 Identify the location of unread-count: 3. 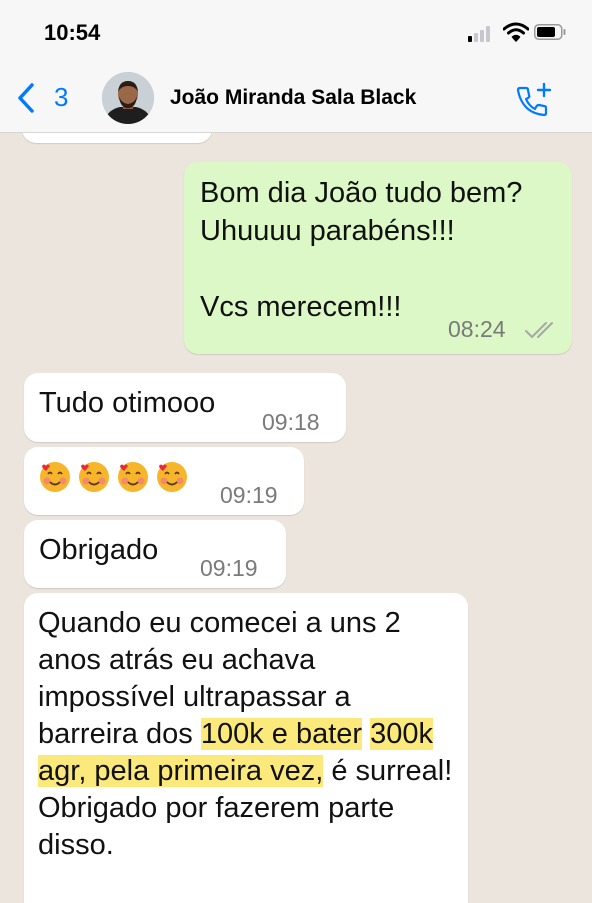
(61, 97).